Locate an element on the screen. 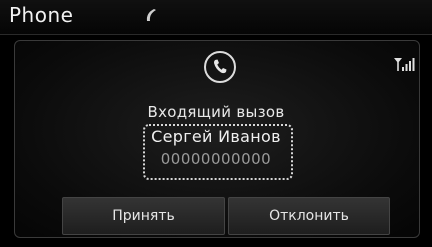  accept-call-button: Принять is located at coordinates (143, 216).